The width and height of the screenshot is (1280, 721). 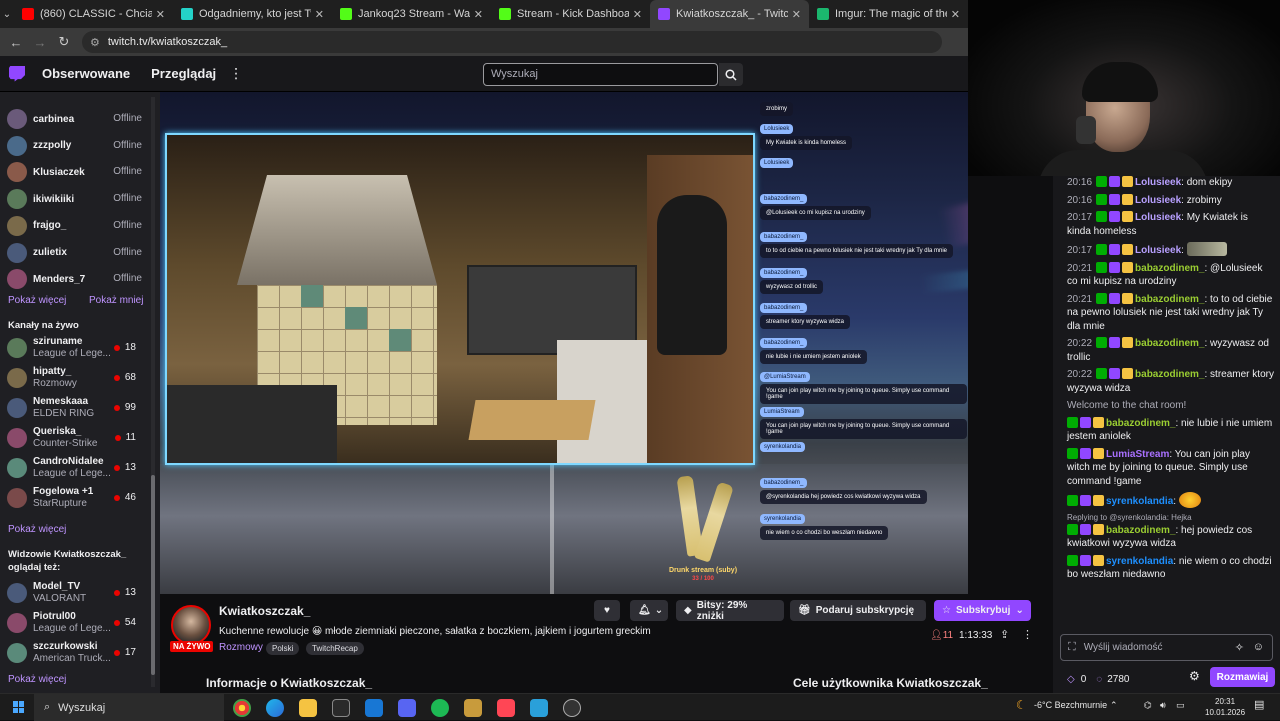 I want to click on stream-category: Rozmowy, so click(x=241, y=647).